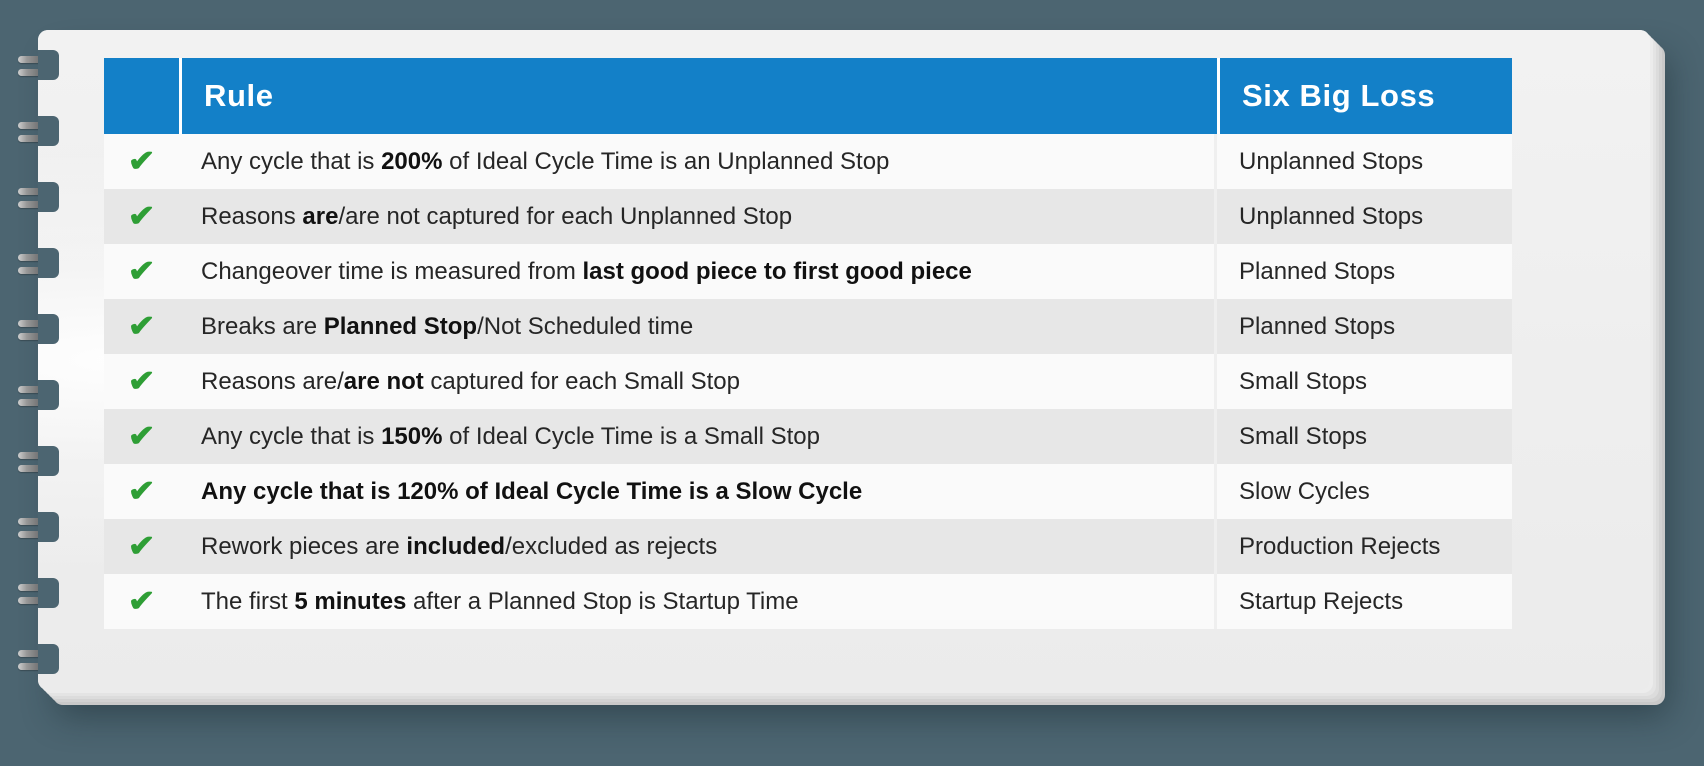 This screenshot has height=766, width=1704. I want to click on rule-text-emphasis: Planned Stop, so click(400, 326).